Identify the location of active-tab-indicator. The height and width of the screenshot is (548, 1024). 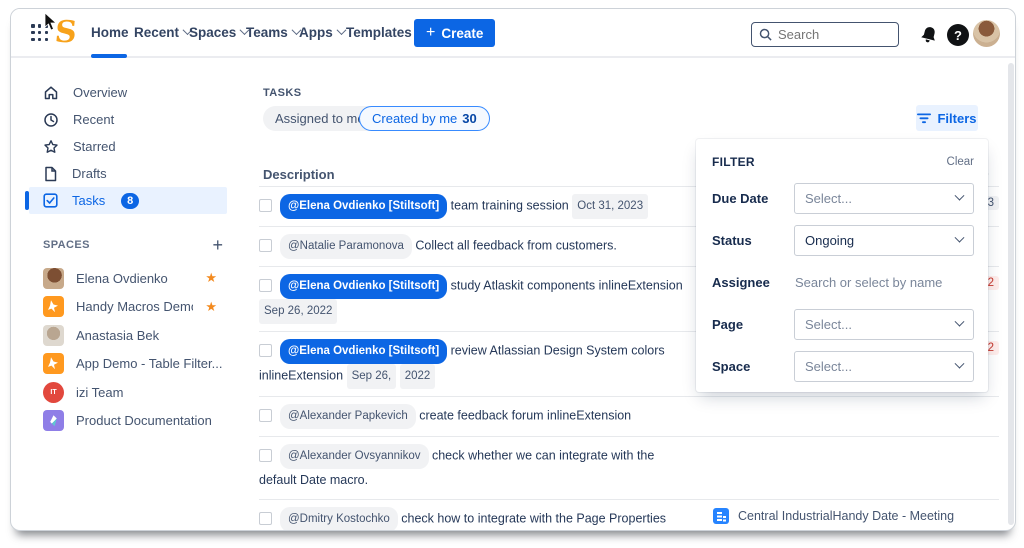
(109, 56).